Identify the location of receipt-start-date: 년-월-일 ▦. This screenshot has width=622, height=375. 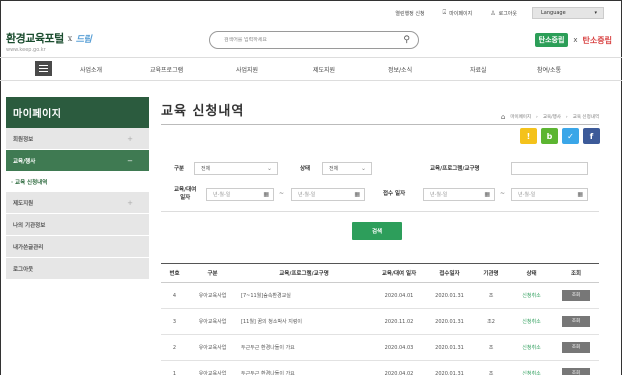
(459, 194).